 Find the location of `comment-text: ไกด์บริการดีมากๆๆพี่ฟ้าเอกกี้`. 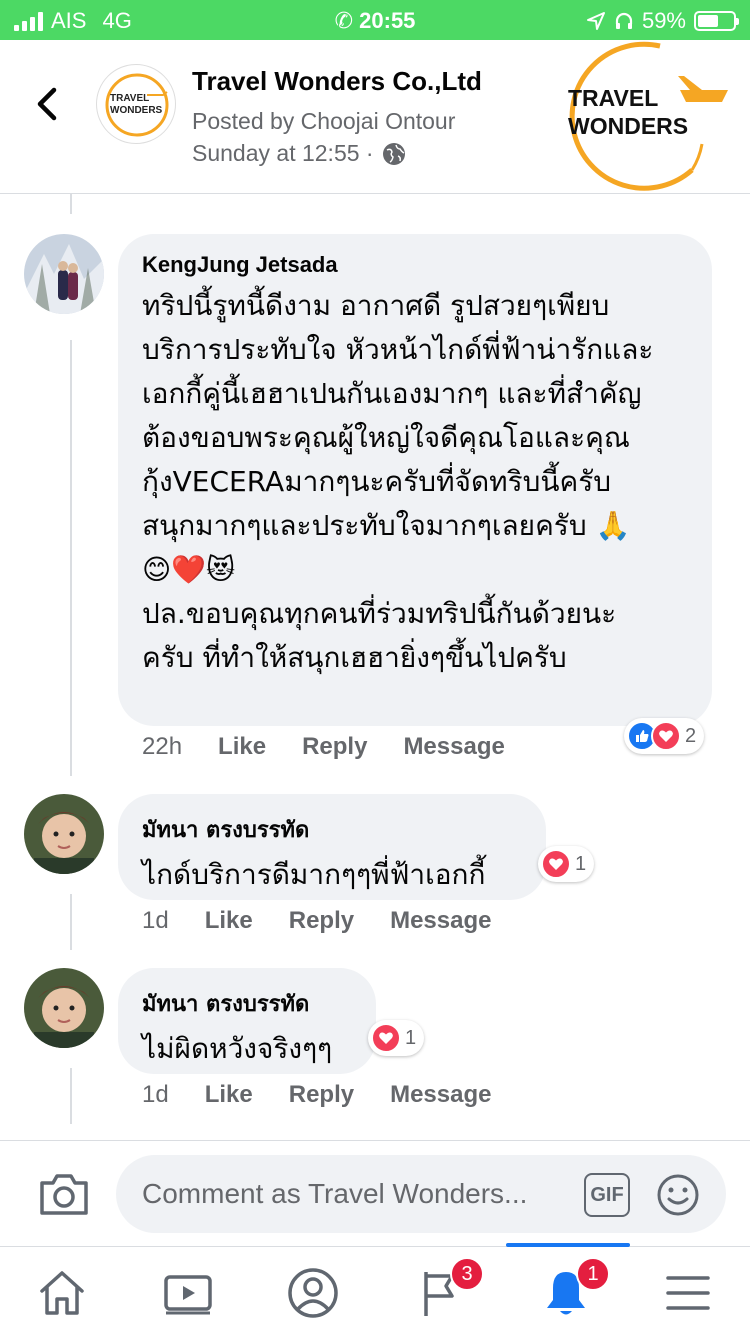

comment-text: ไกด์บริการดีมากๆๆพี่ฟ้าเอกกี้ is located at coordinates (331, 875).